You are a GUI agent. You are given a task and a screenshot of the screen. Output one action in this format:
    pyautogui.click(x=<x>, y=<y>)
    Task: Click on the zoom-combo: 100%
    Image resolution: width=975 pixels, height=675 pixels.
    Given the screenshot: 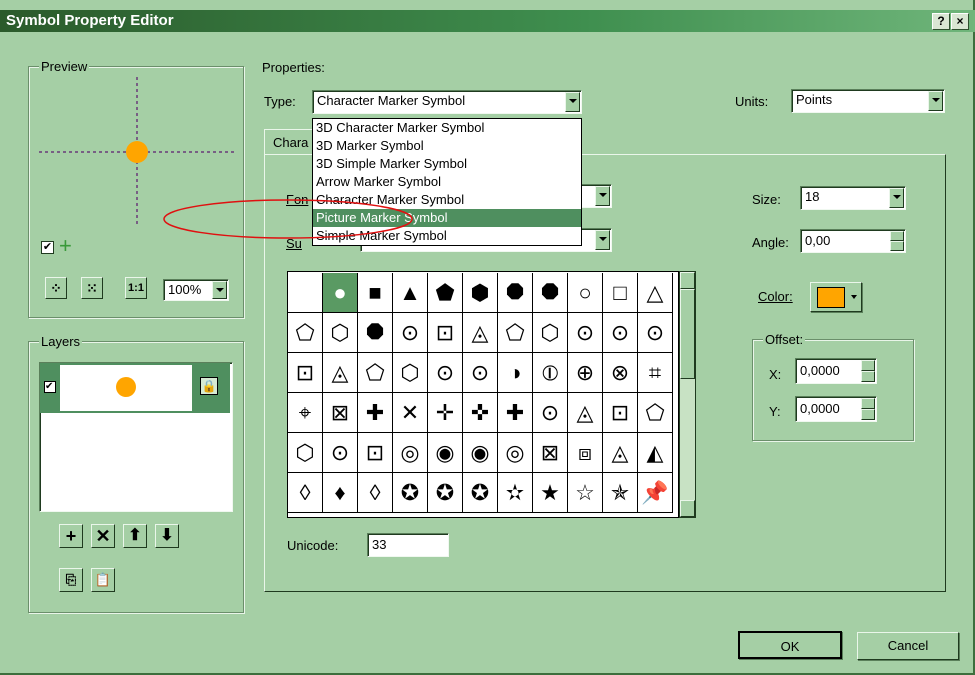 What is the action you would take?
    pyautogui.click(x=196, y=290)
    